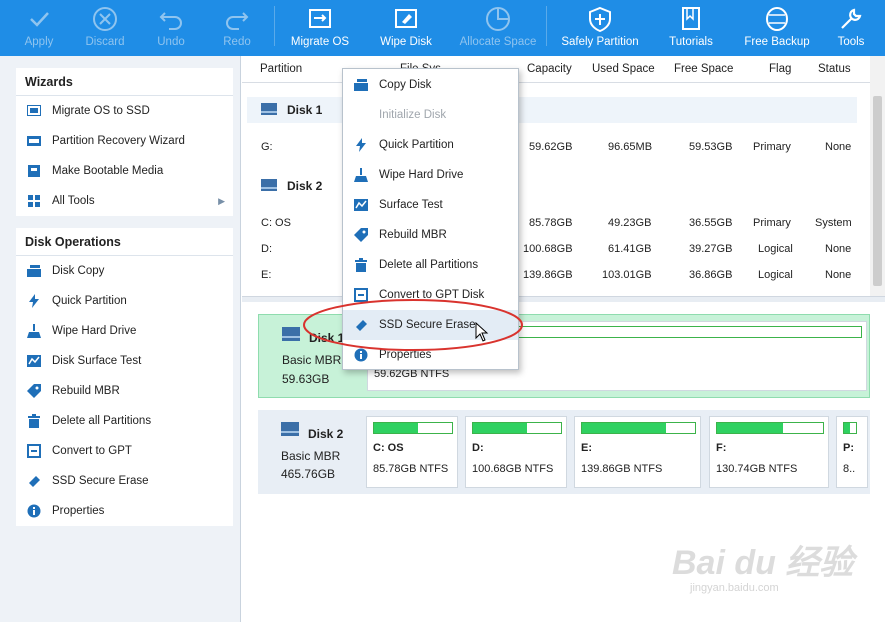  What do you see at coordinates (170, 21) in the screenshot?
I see `undo-icon` at bounding box center [170, 21].